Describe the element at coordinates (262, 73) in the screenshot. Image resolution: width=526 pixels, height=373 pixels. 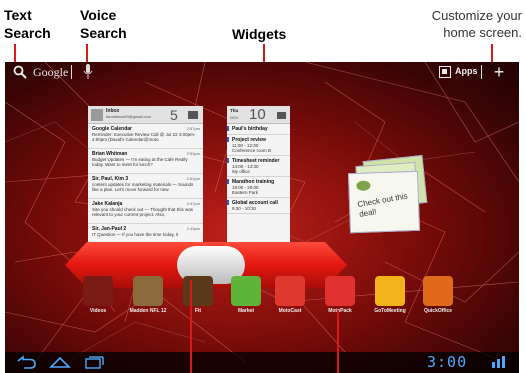
I see `top-bar: Google Apps +` at that location.